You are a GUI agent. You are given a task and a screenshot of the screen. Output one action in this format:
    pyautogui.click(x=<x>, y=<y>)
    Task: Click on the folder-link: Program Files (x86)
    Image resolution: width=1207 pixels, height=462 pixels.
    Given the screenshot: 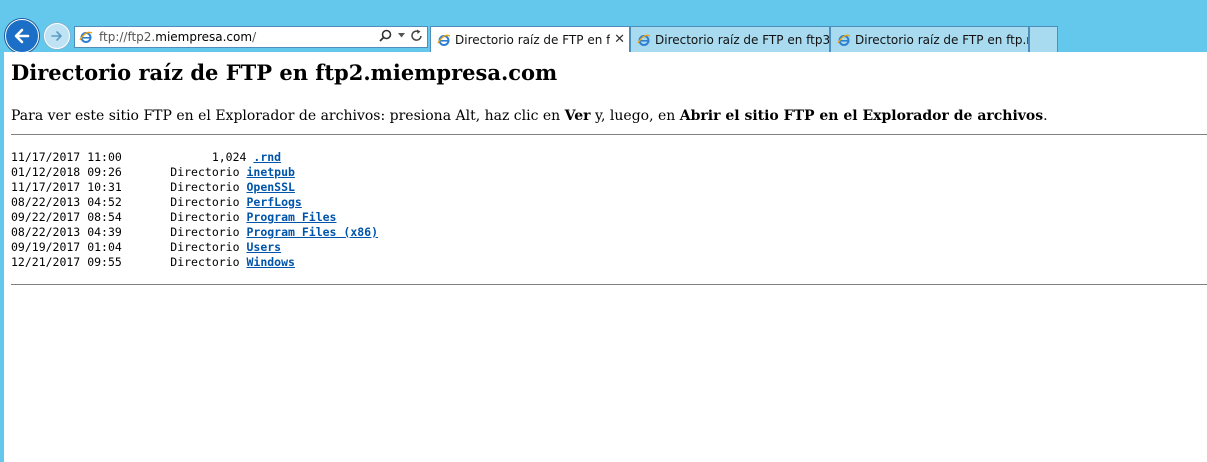 What is the action you would take?
    pyautogui.click(x=312, y=232)
    